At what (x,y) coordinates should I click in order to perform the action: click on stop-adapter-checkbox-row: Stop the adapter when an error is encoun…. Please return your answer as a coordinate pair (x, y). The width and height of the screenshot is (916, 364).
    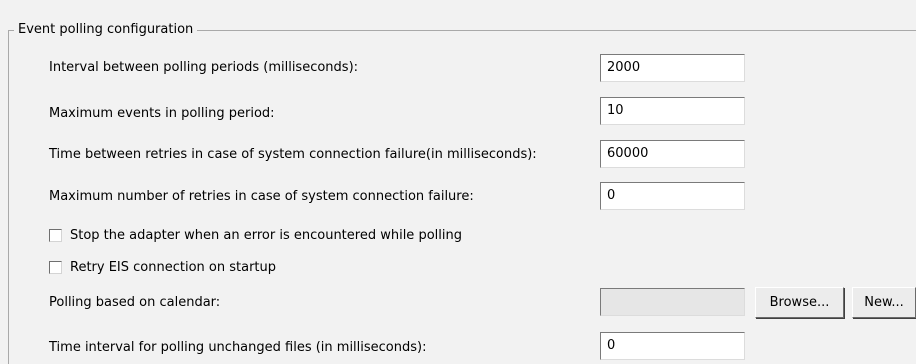
    Looking at the image, I should click on (255, 235).